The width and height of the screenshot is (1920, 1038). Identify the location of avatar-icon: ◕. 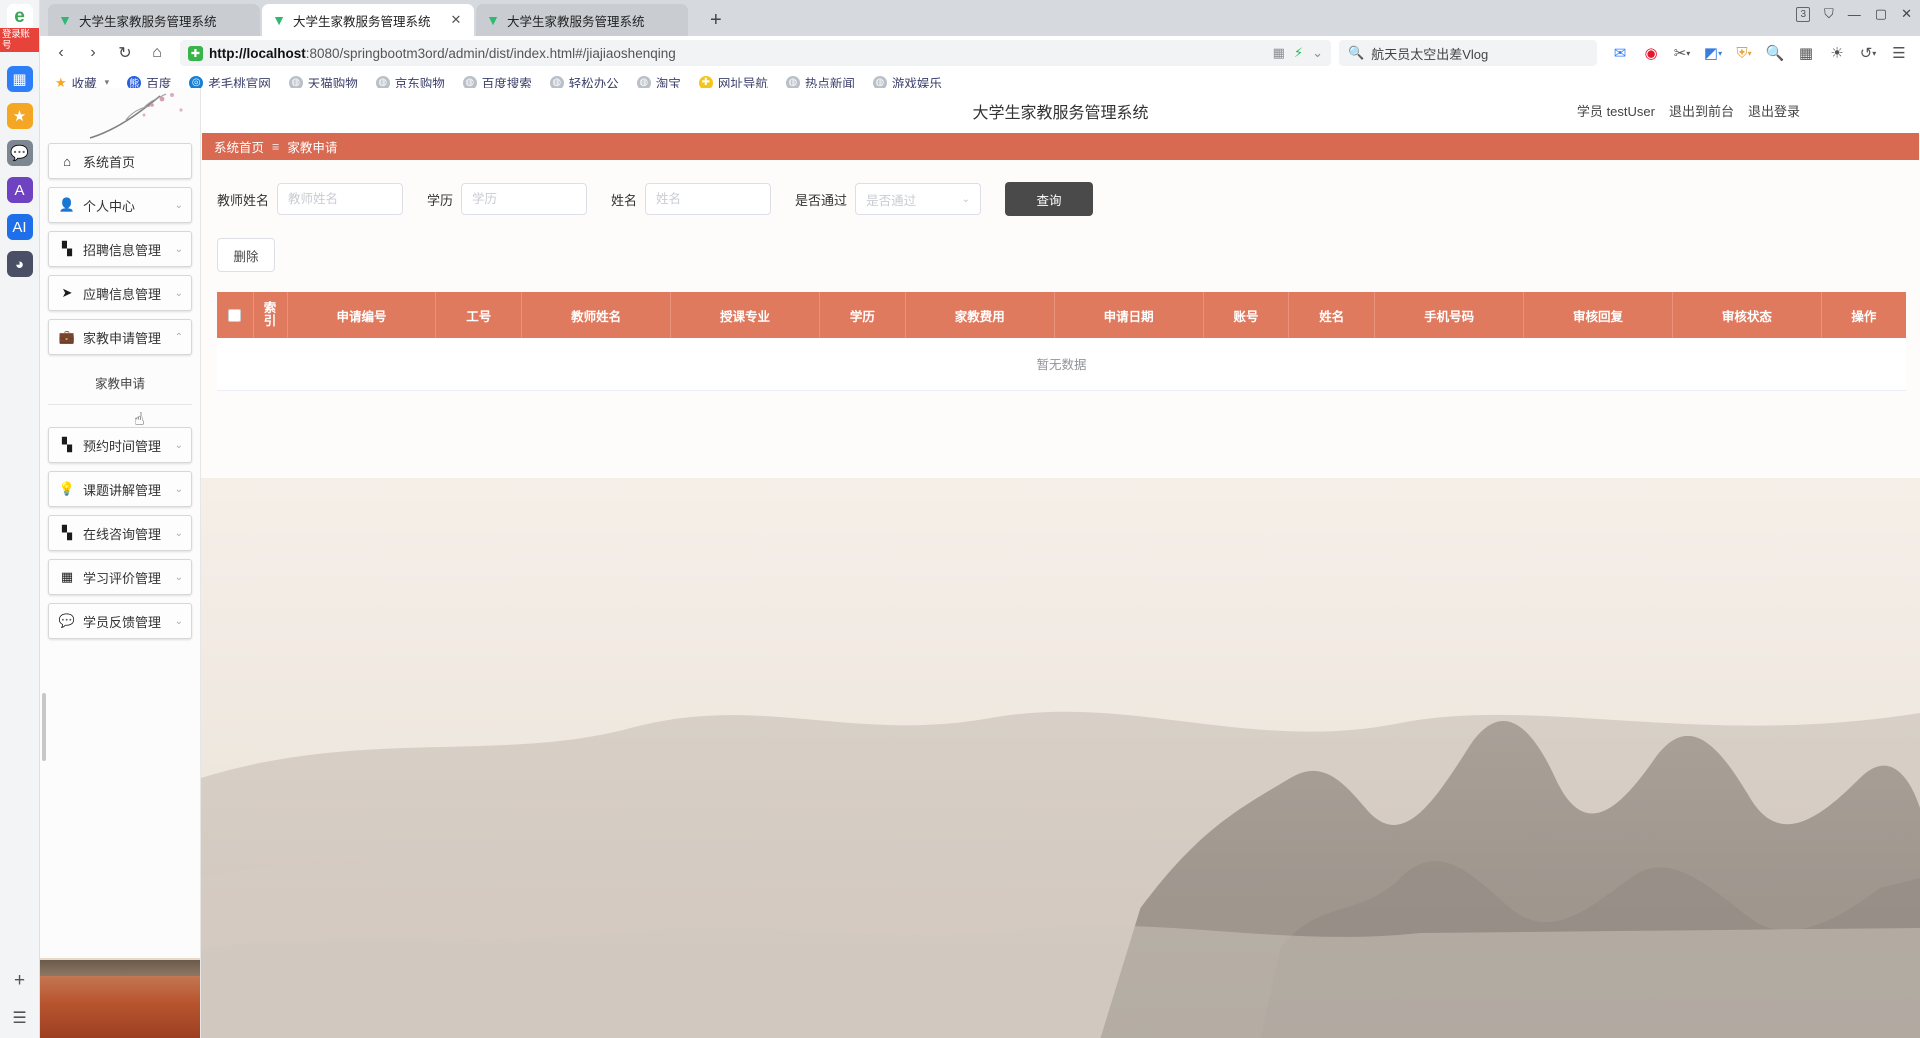
(19, 264).